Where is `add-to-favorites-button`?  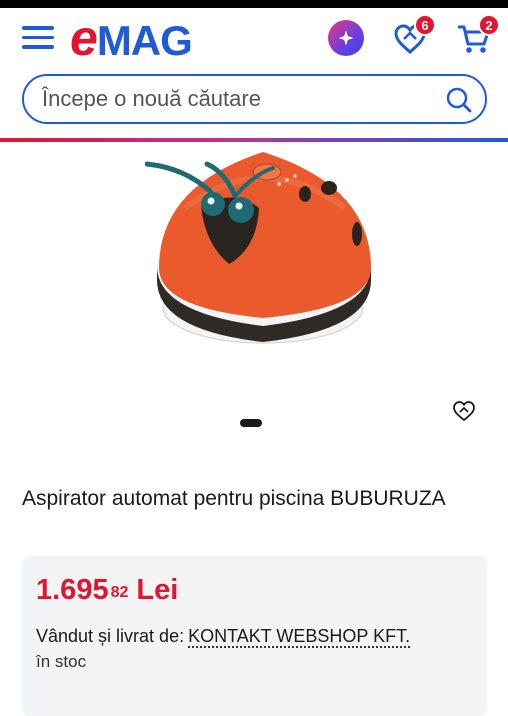 add-to-favorites-button is located at coordinates (464, 411).